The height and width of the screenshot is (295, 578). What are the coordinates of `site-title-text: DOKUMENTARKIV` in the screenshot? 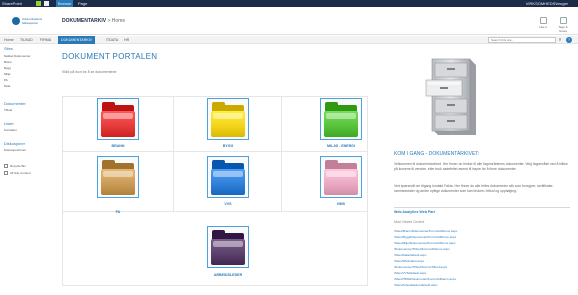 It's located at (84, 21).